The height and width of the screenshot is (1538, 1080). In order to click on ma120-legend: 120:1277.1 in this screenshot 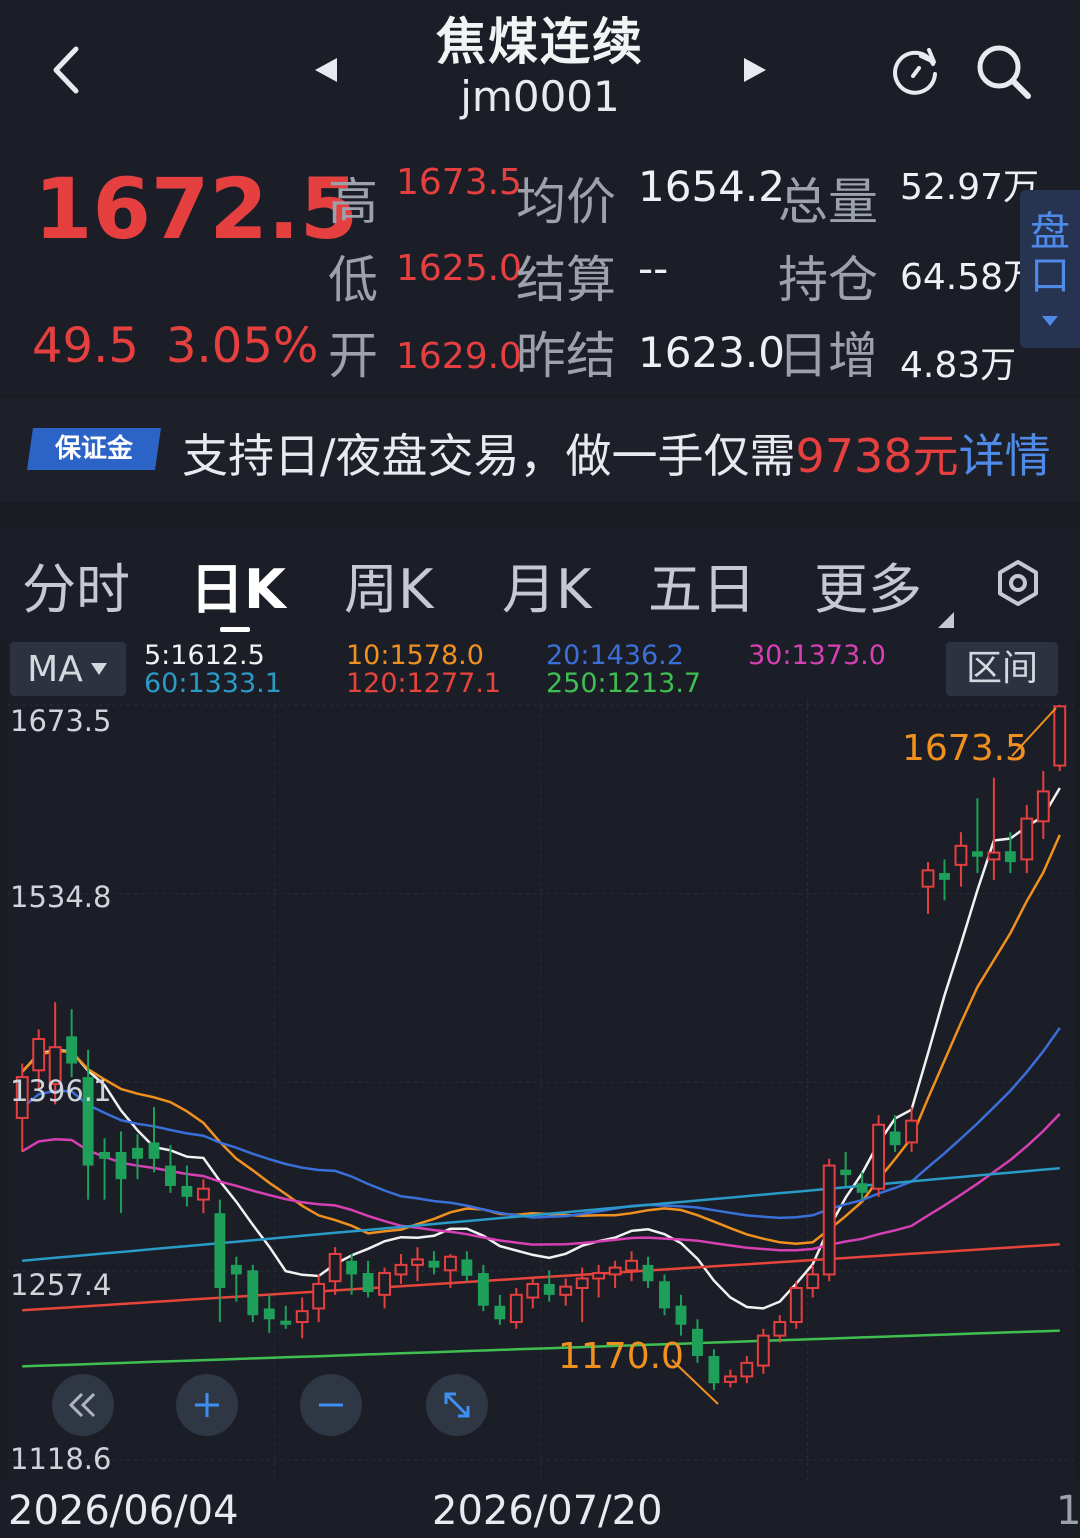, I will do `click(424, 683)`.